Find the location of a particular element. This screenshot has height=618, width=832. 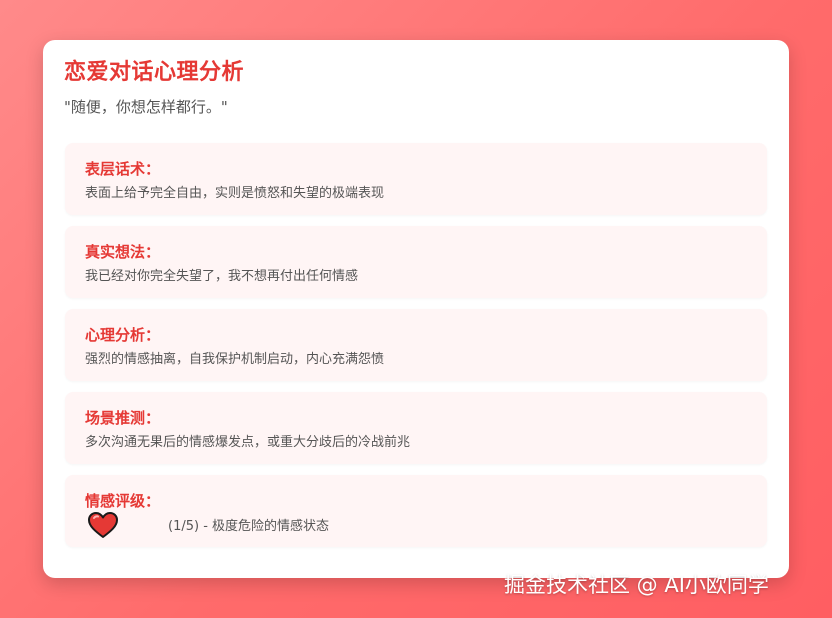

section-scenario: 场景推测： 多次沟通无果后的情感爆发点，或重大分歧后的冷战前兆 is located at coordinates (416, 428).